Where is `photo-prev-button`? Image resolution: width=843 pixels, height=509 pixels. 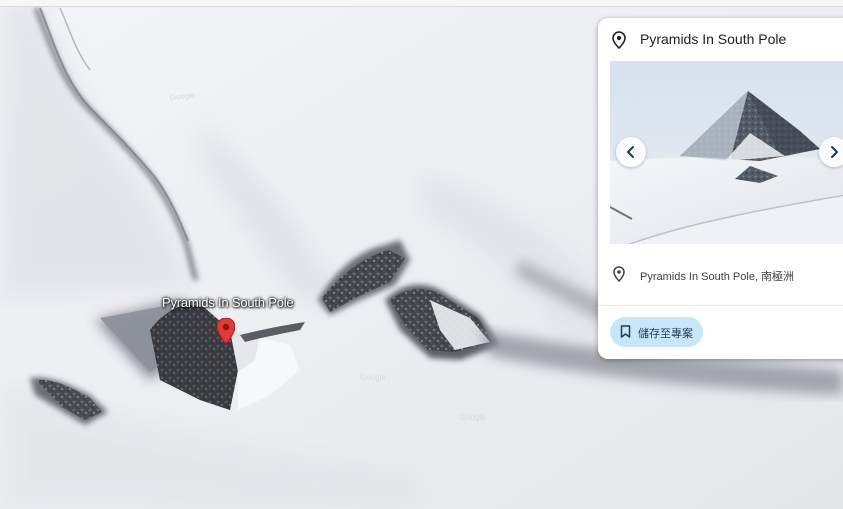
photo-prev-button is located at coordinates (631, 152).